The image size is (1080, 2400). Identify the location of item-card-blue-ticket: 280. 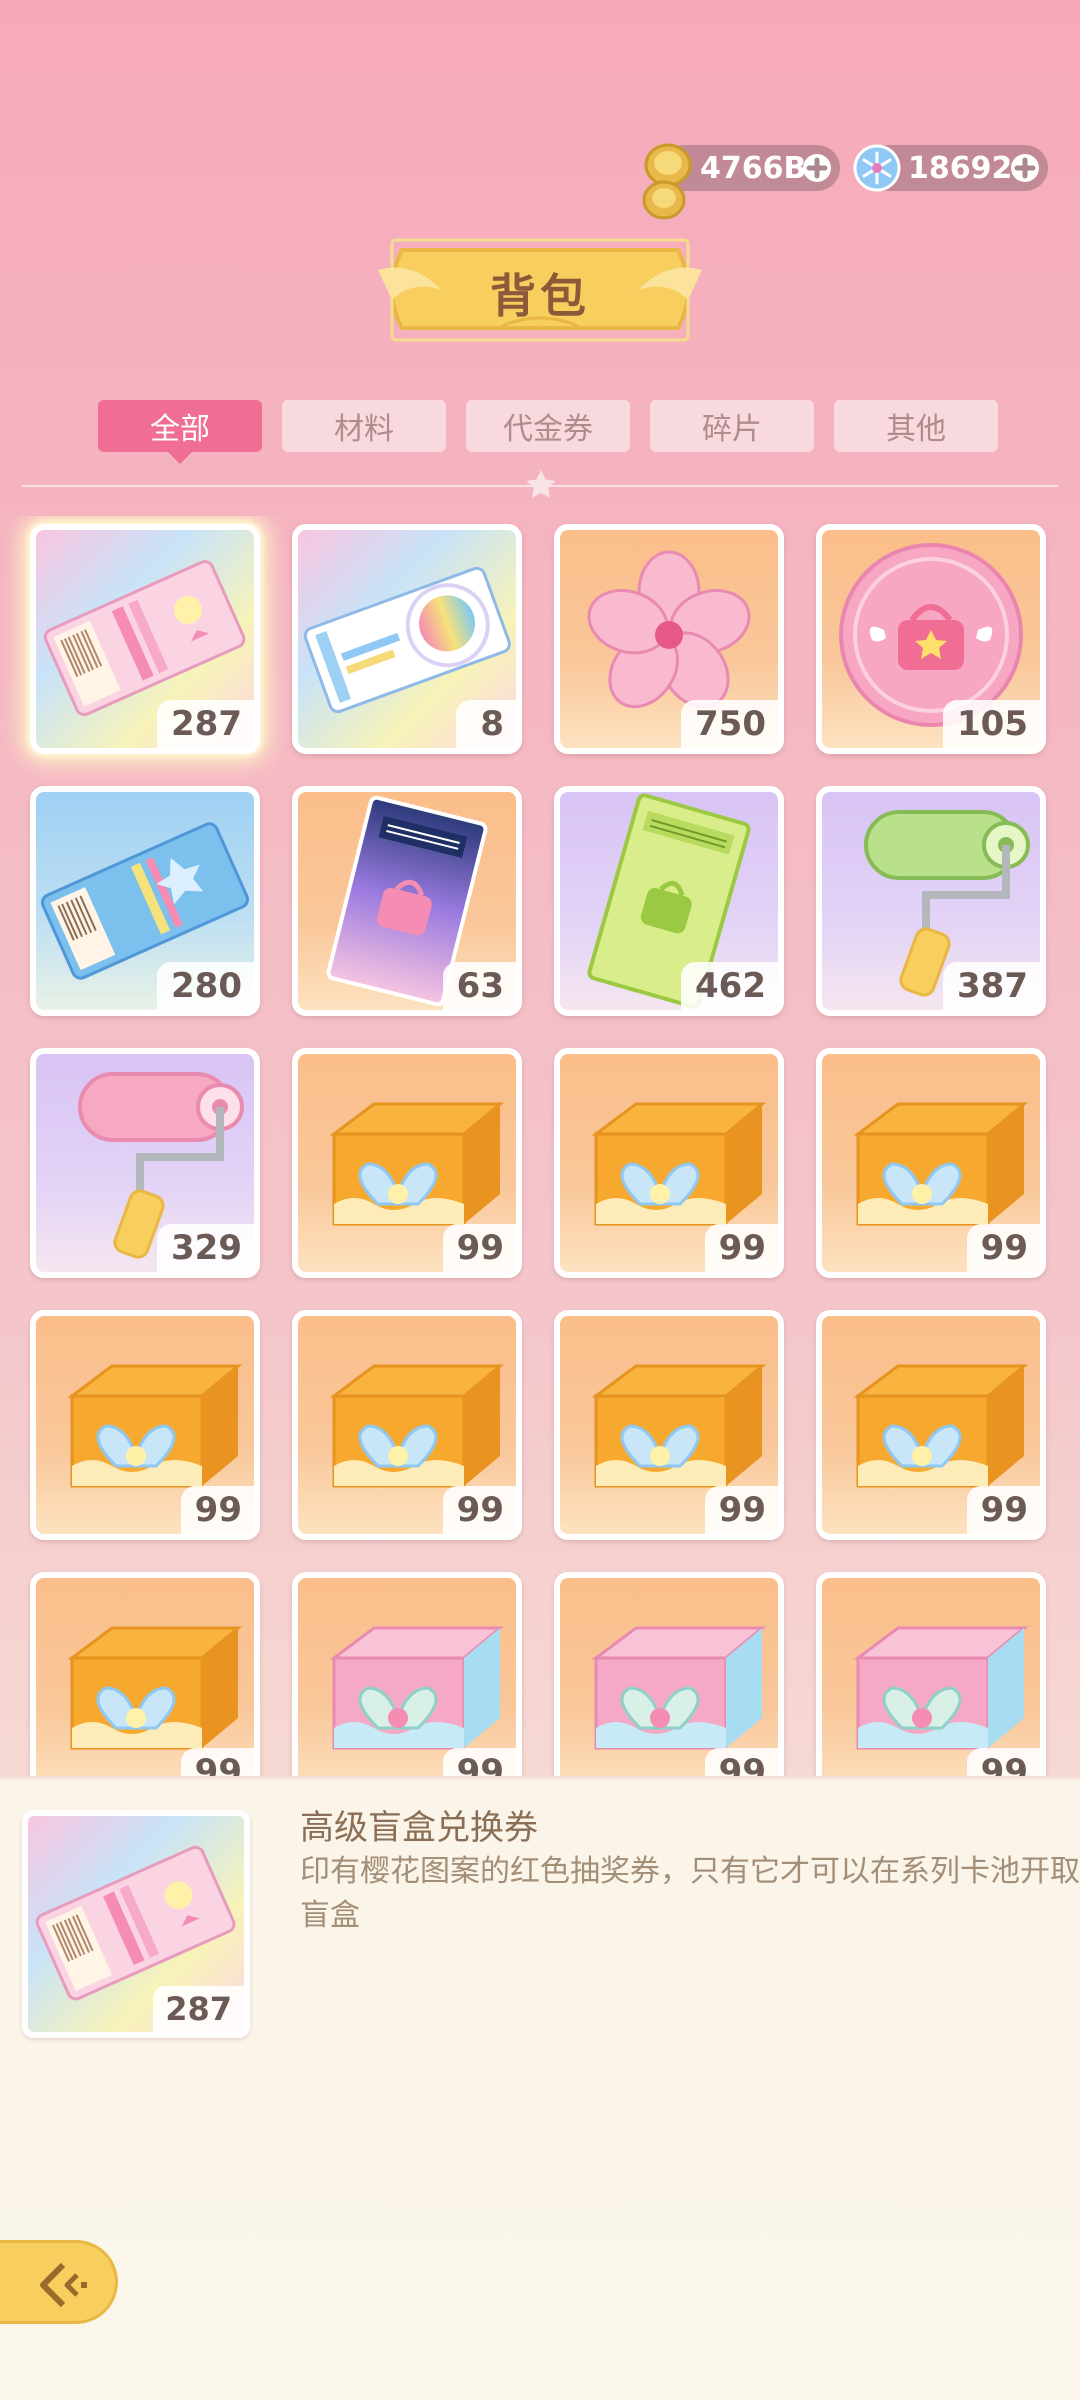
(145, 901).